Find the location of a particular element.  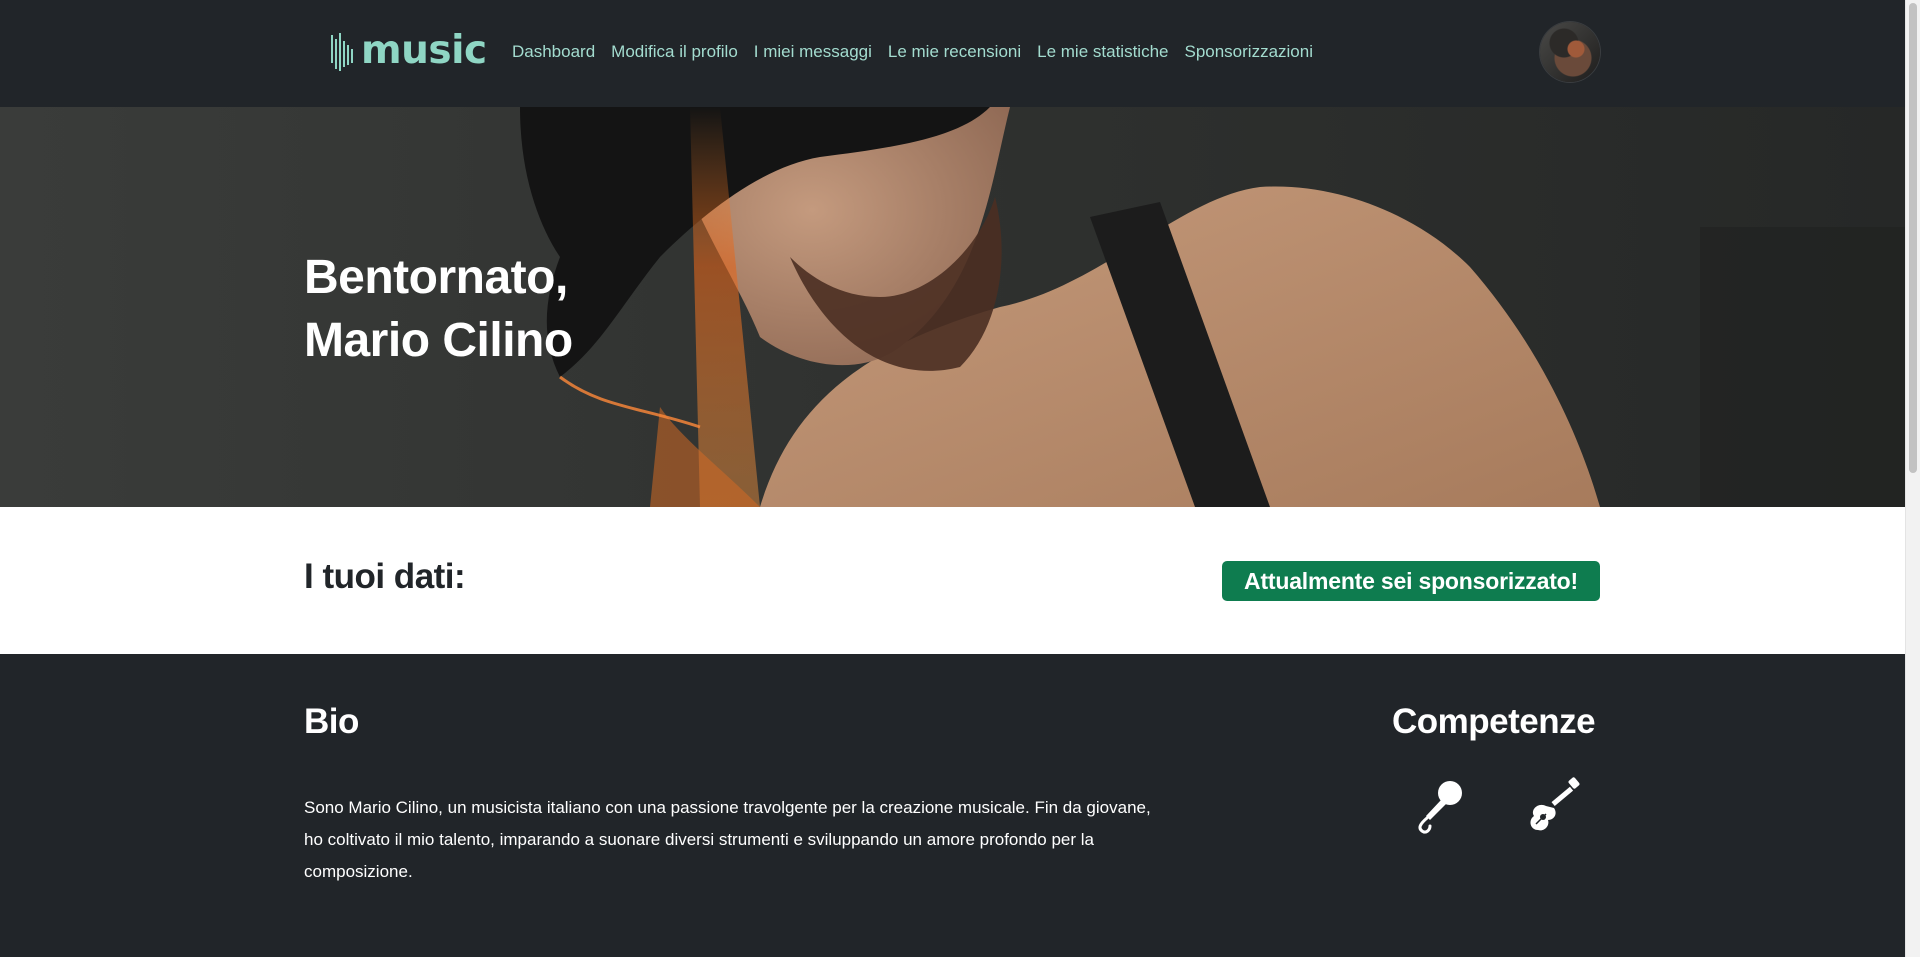

brand-name: music is located at coordinates (424, 50).